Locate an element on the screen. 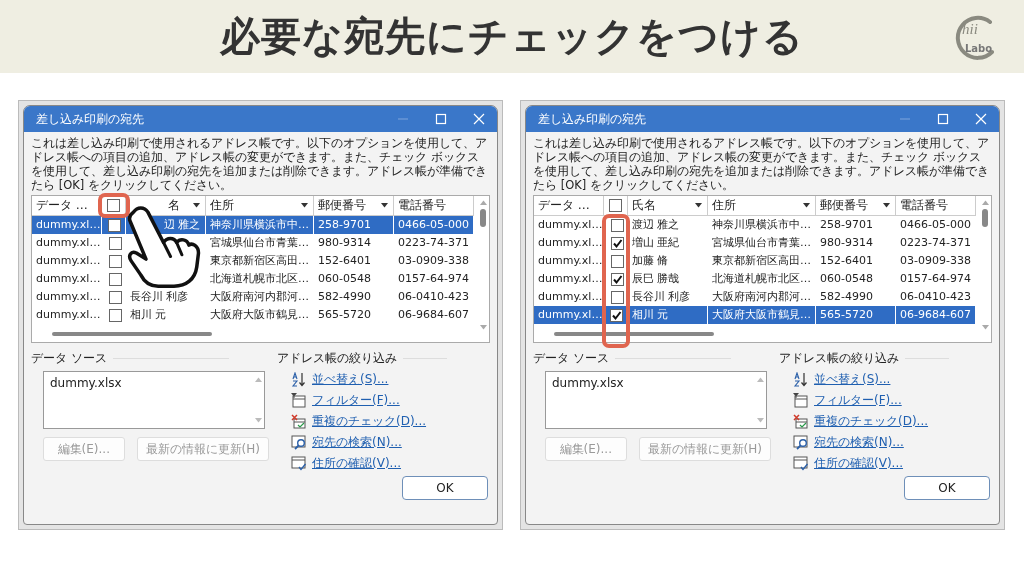 The image size is (1024, 576). column-header: 氏名 is located at coordinates (668, 205).